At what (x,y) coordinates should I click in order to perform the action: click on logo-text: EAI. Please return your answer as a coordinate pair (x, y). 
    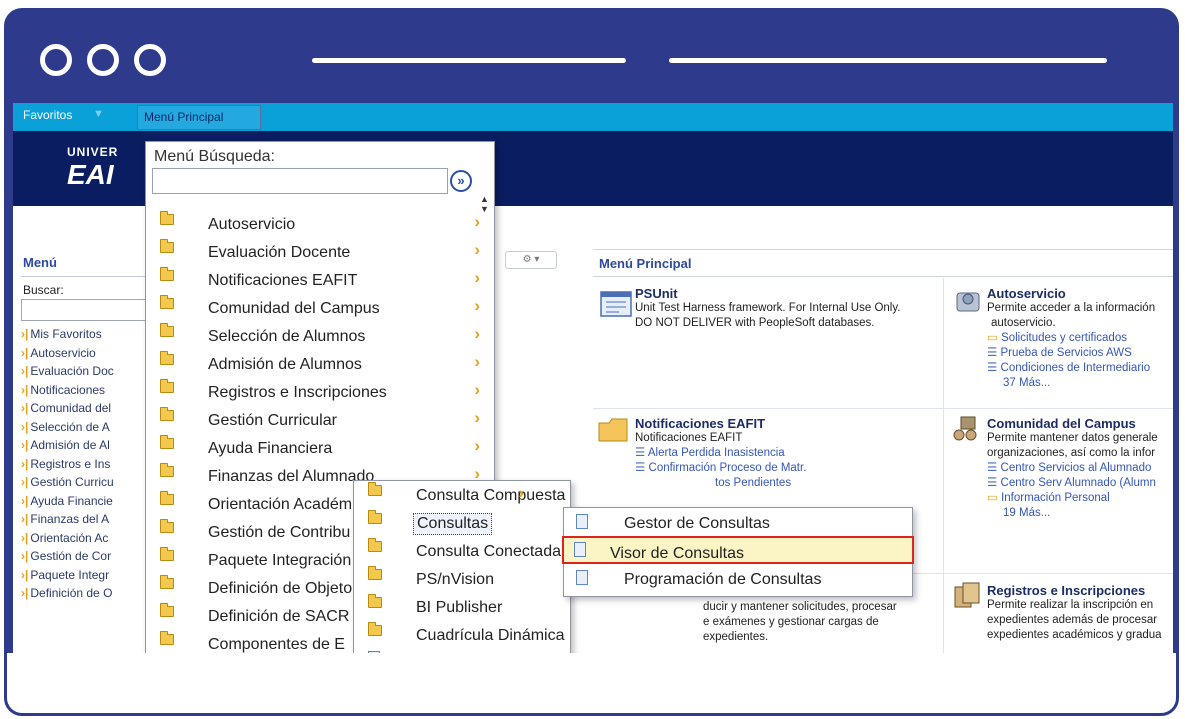
    Looking at the image, I should click on (90, 174).